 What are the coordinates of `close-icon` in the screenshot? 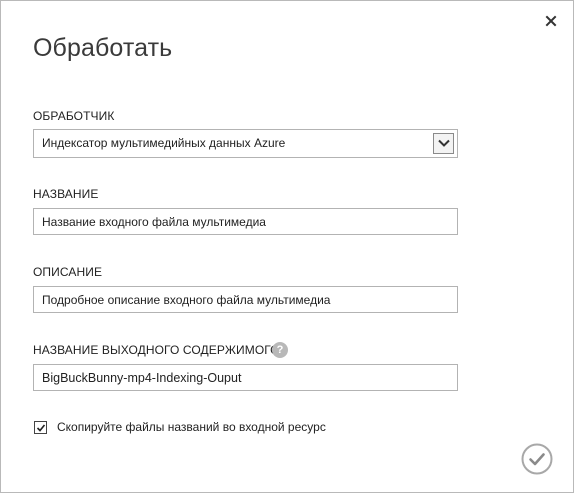 It's located at (551, 21).